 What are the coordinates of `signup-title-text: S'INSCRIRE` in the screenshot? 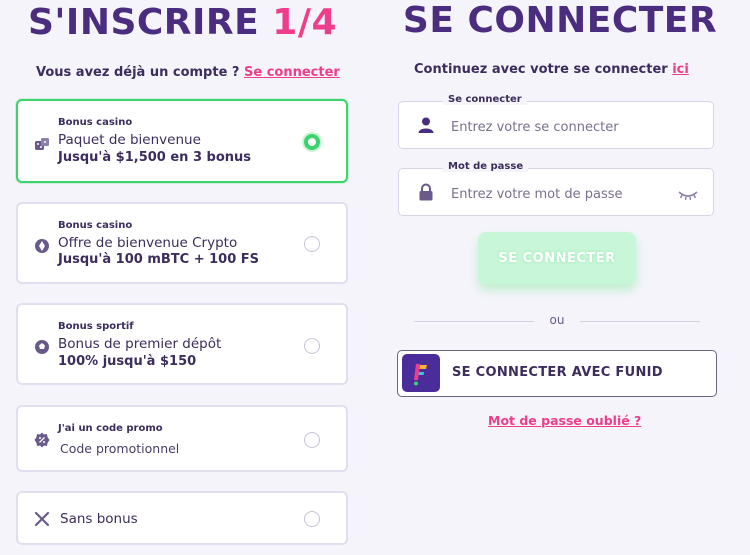 It's located at (143, 22).